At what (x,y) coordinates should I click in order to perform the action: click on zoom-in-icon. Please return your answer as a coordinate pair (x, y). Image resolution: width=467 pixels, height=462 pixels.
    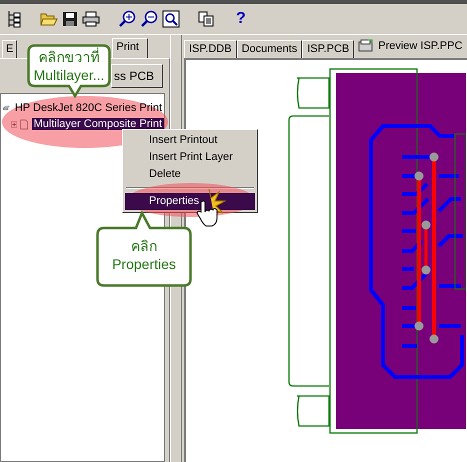
    Looking at the image, I should click on (127, 19).